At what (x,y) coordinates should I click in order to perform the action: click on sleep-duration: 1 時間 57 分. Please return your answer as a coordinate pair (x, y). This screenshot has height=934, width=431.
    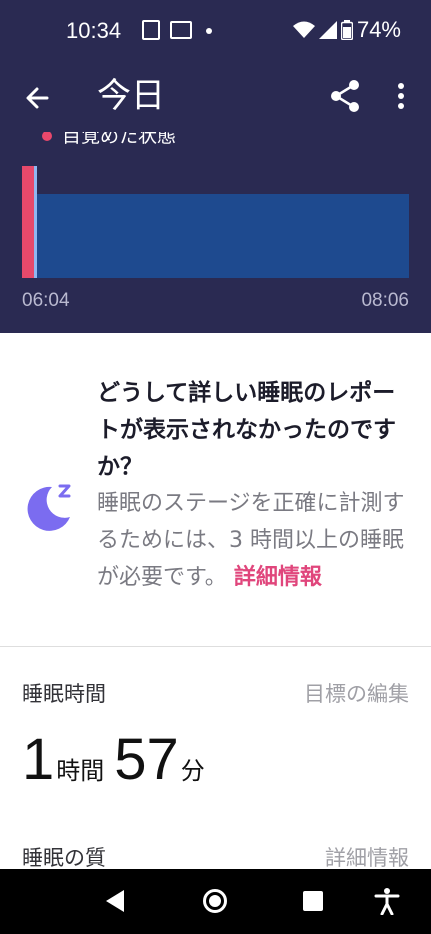
    Looking at the image, I should click on (118, 760).